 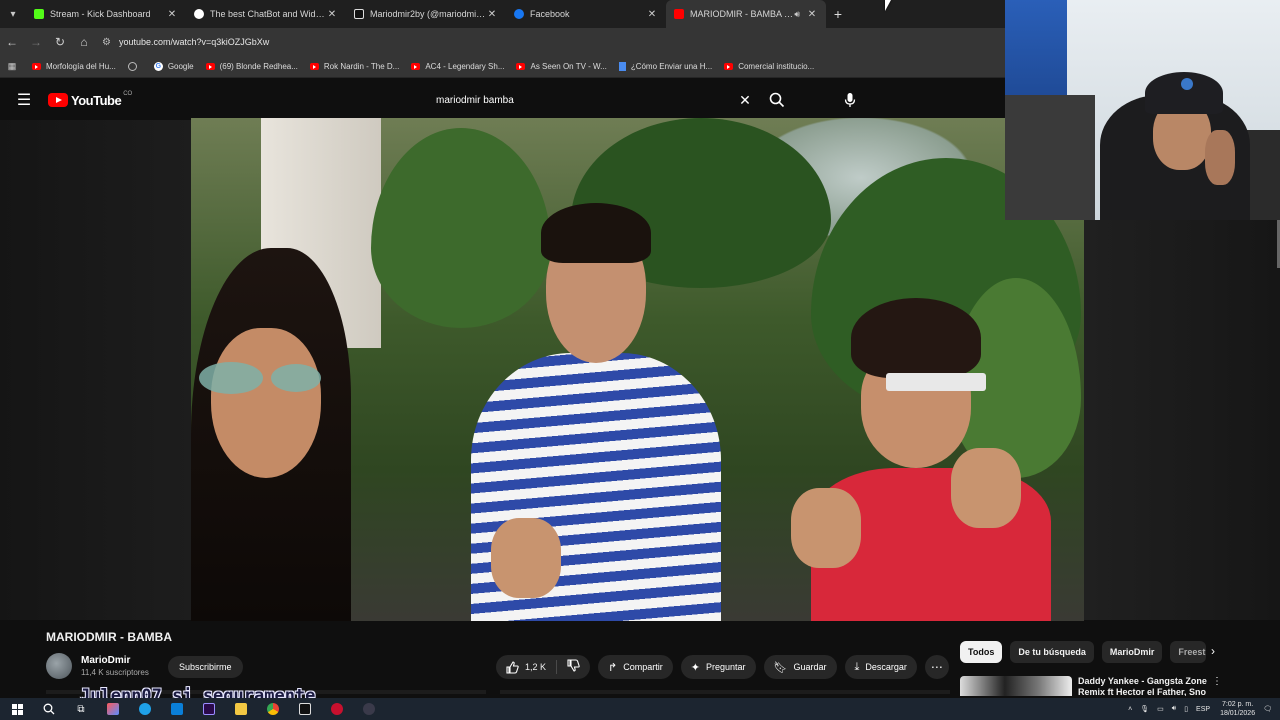 I want to click on save-button: 🔖︎ Guardar, so click(x=800, y=667).